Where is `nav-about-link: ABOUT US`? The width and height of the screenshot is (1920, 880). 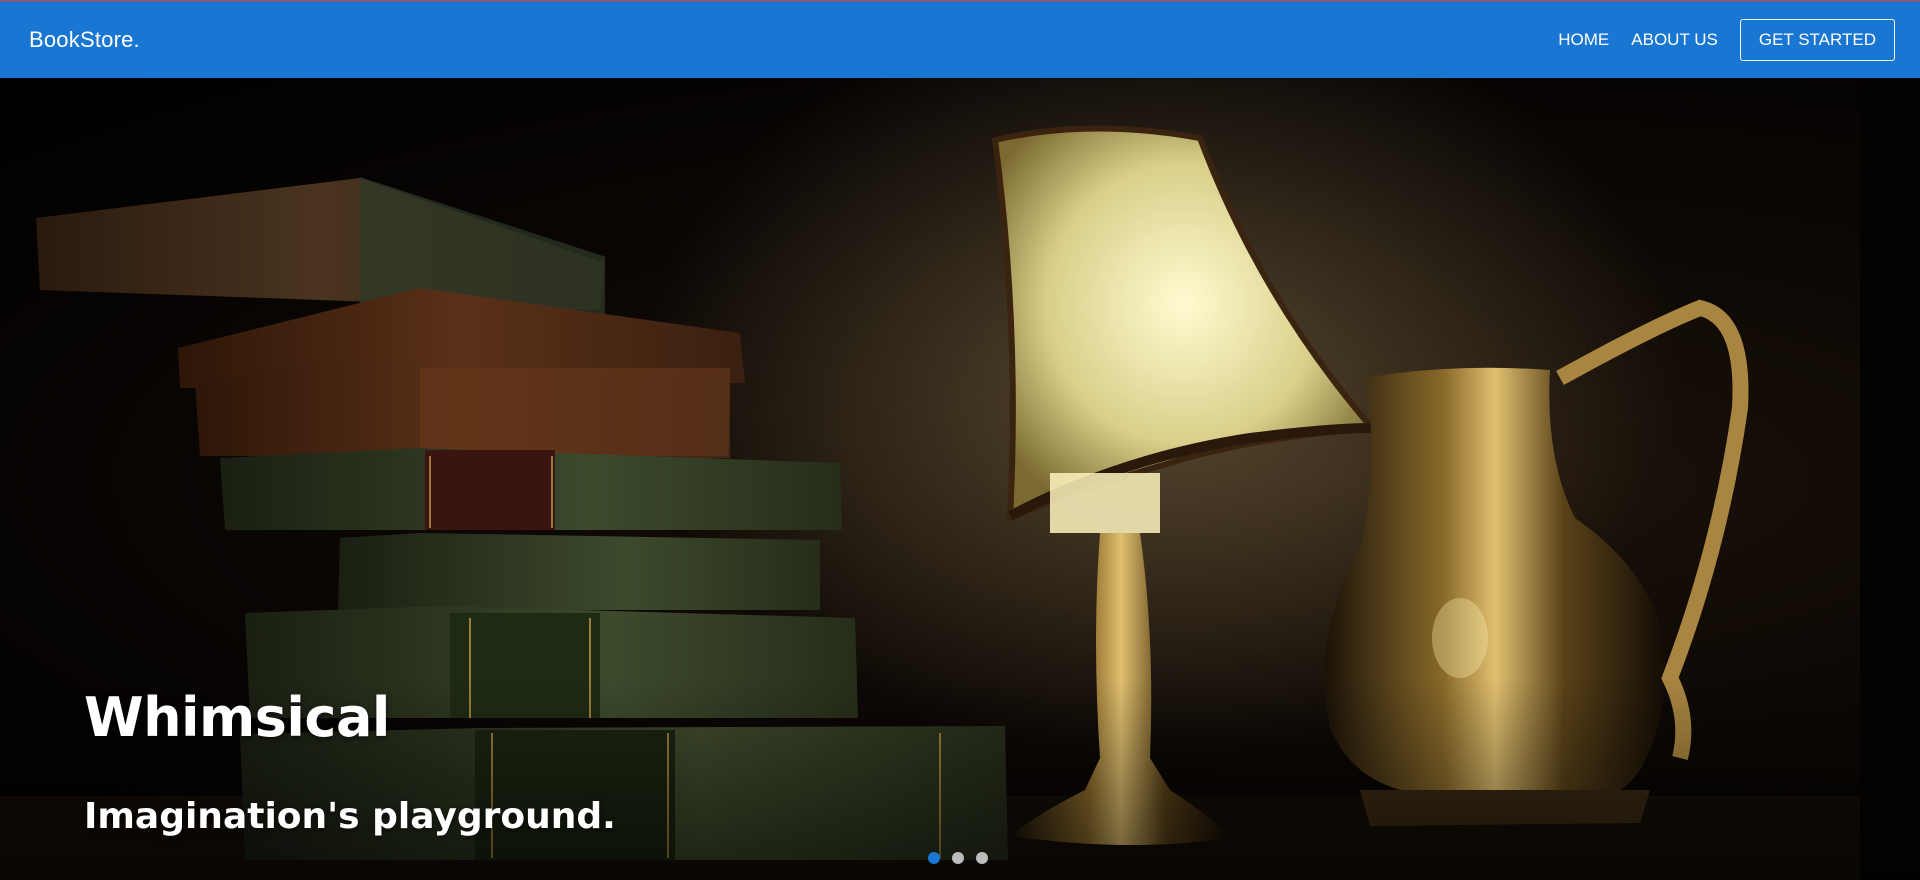 nav-about-link: ABOUT US is located at coordinates (1674, 40).